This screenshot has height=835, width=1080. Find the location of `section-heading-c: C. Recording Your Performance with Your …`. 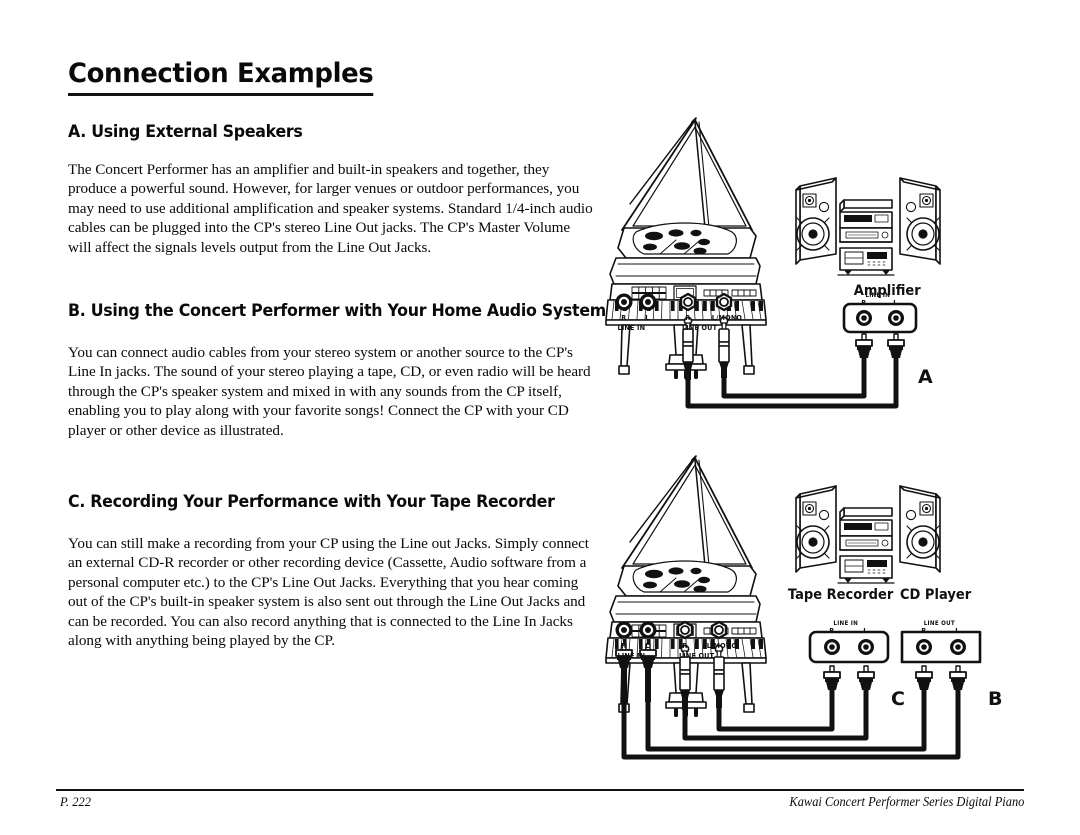

section-heading-c: C. Recording Your Performance with Your … is located at coordinates (311, 502).